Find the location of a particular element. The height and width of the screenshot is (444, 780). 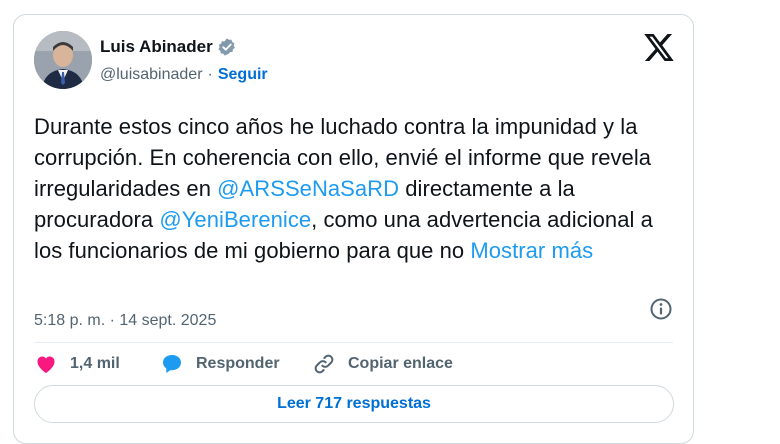

like-count: 1,4 mil is located at coordinates (95, 363).